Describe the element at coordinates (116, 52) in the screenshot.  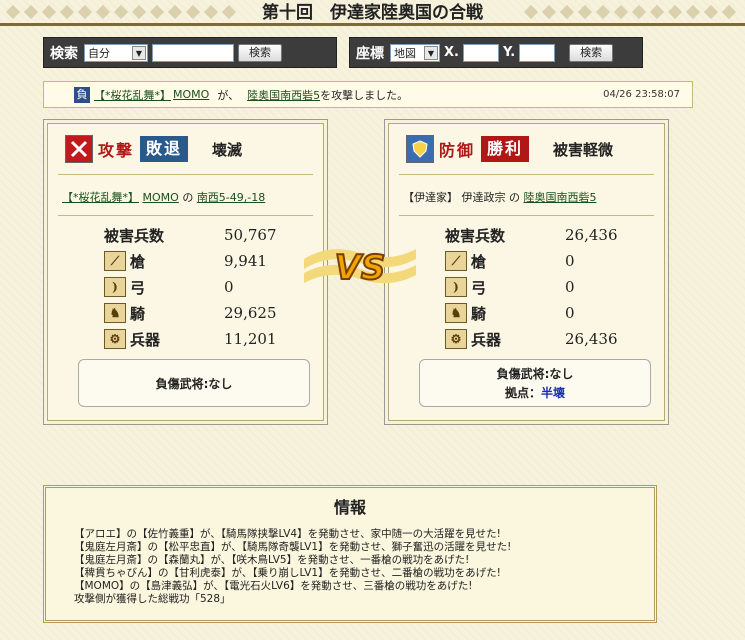
I see `search-type-select: 自分 ▼` at that location.